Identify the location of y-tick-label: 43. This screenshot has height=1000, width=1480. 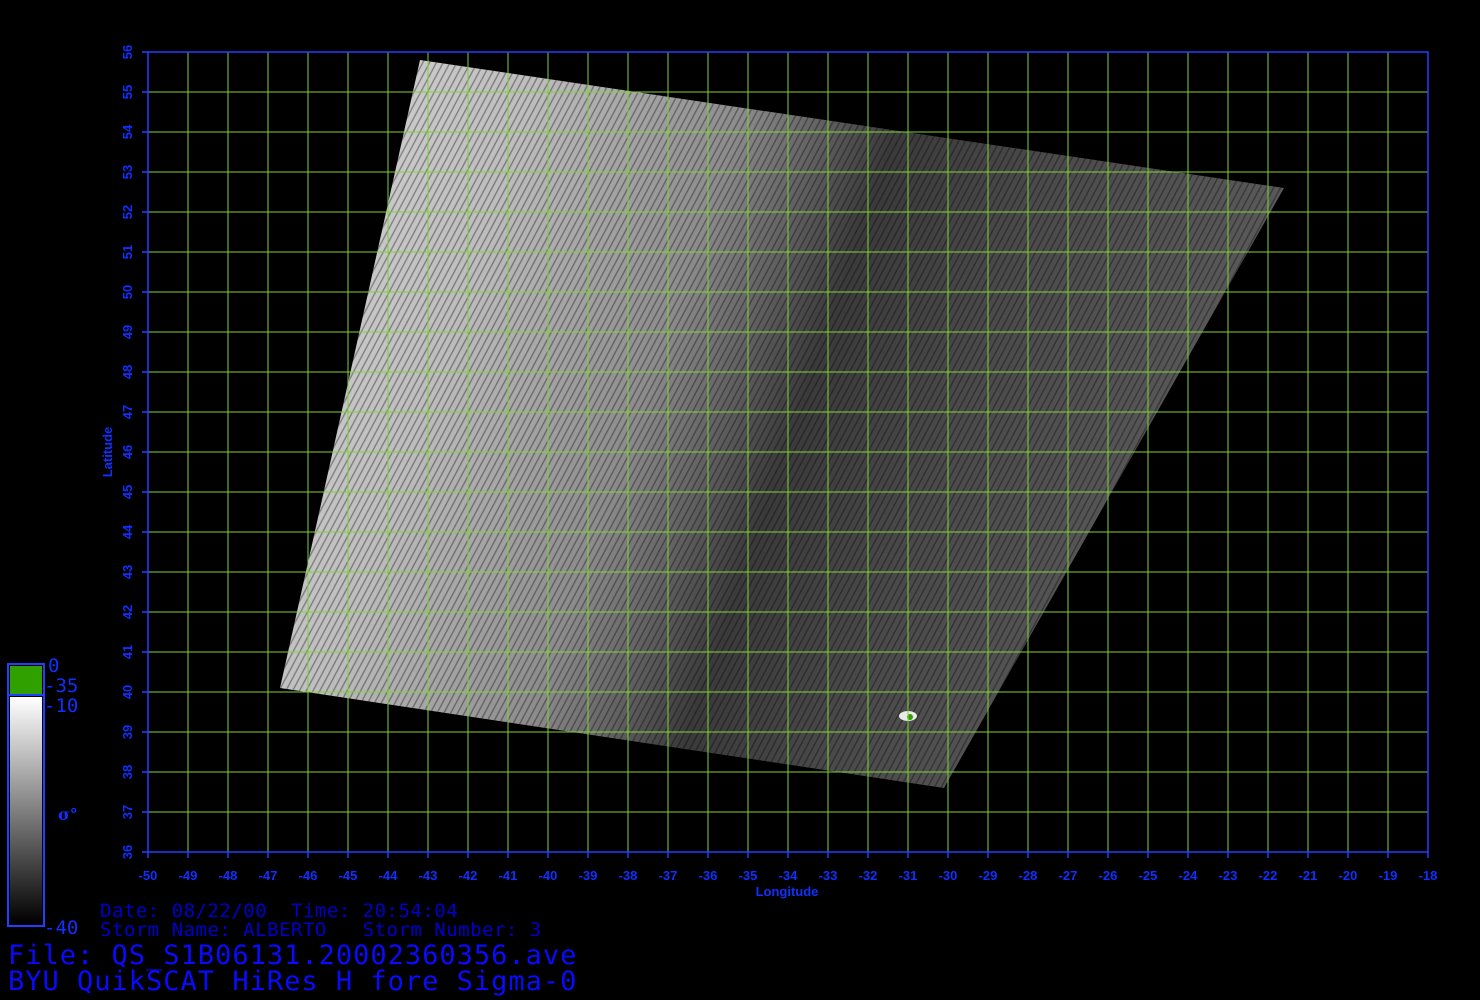
(127, 572).